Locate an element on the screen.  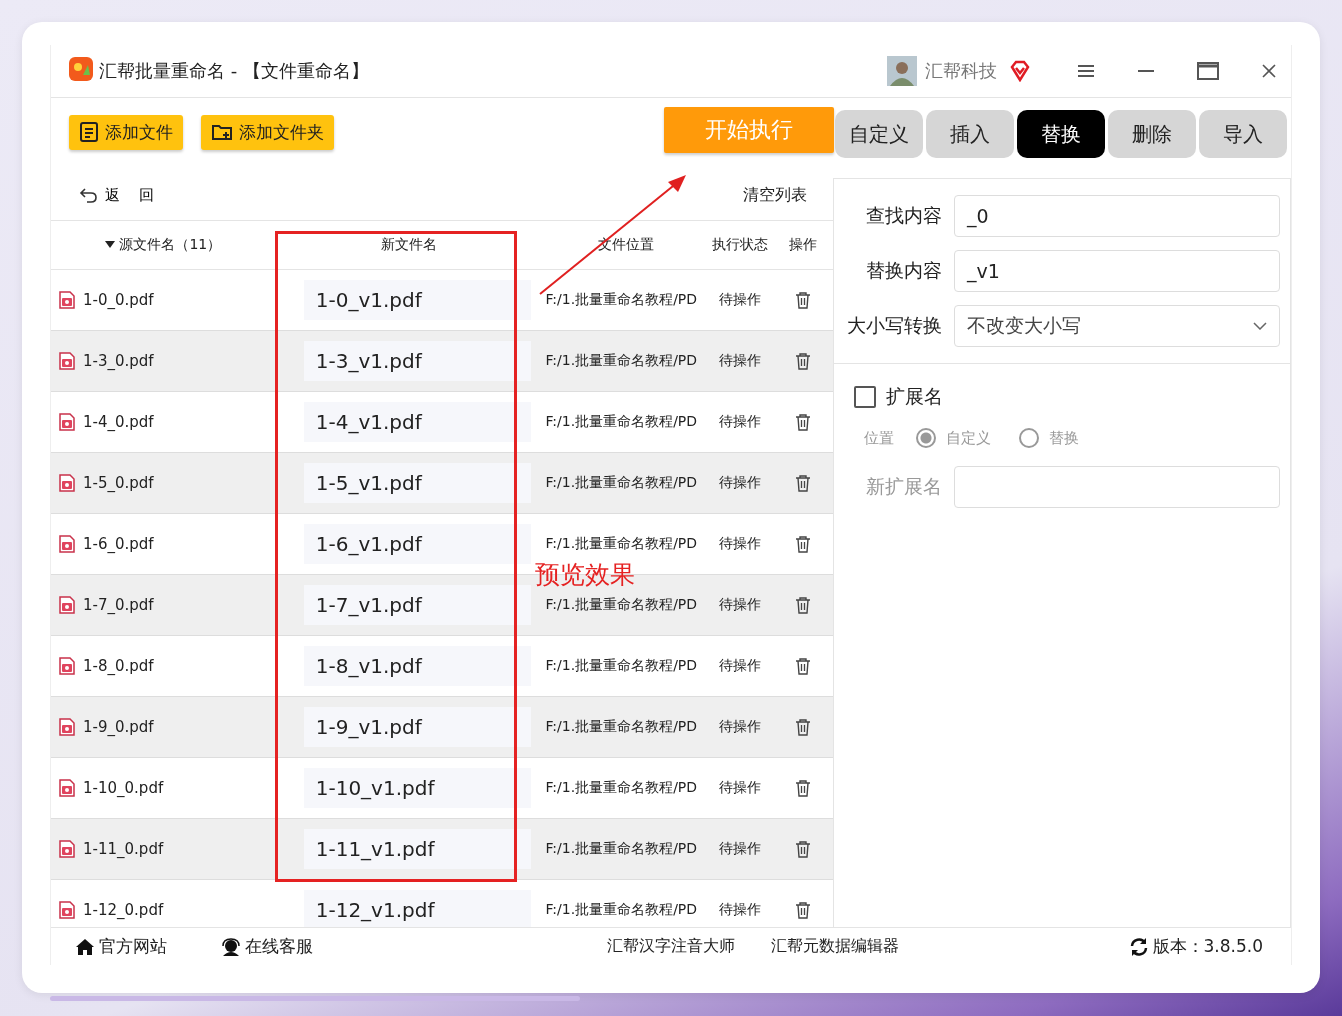
add-file-button: 添加文件 is located at coordinates (126, 132).